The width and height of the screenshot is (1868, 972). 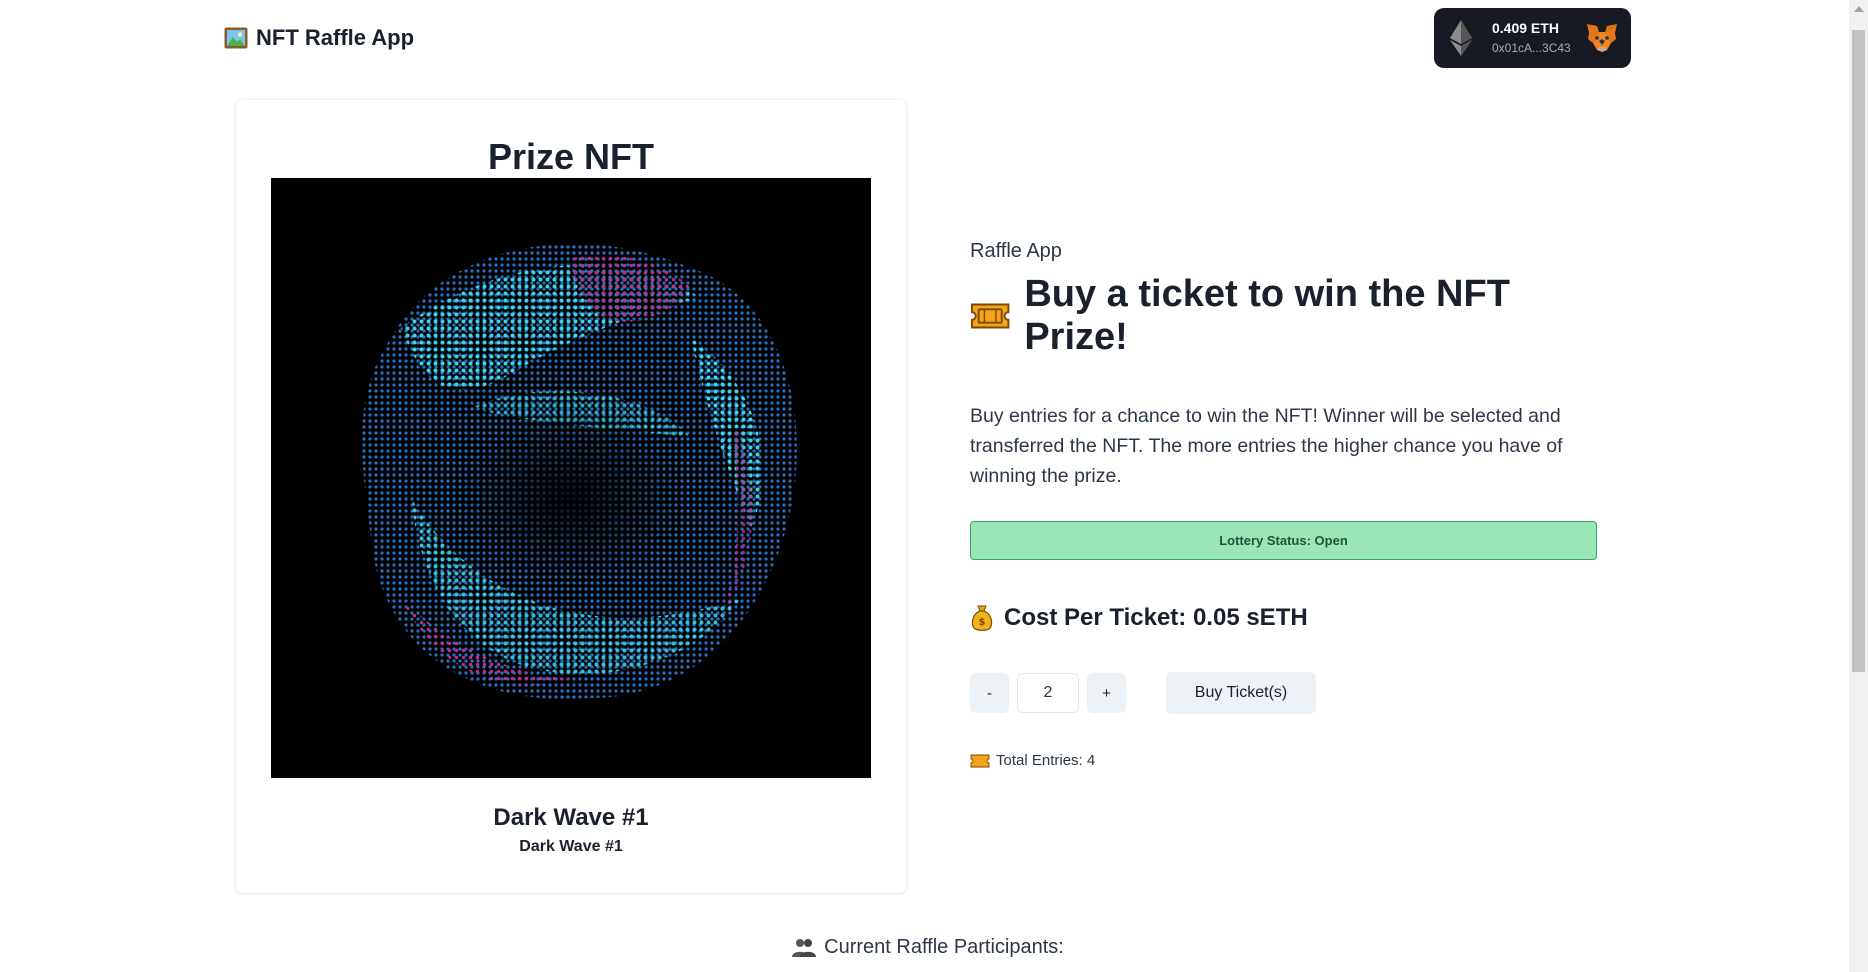 I want to click on brand-title: NFT Raffle App, so click(x=335, y=37).